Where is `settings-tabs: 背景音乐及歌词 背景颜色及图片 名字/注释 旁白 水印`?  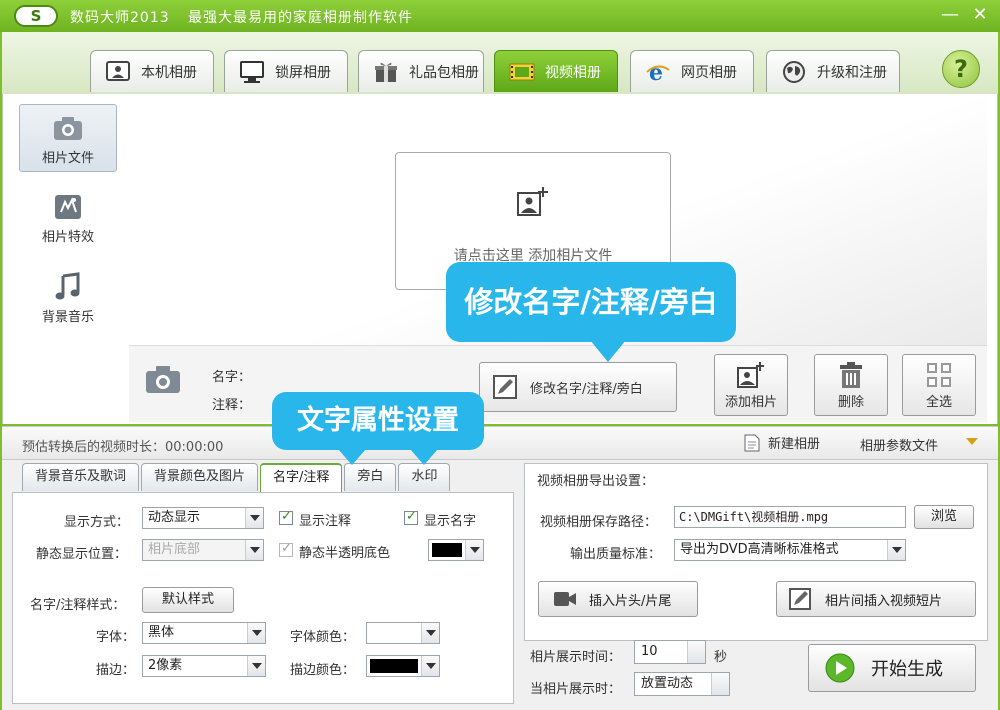
settings-tabs: 背景音乐及歌词 背景颜色及图片 名字/注释 旁白 水印 is located at coordinates (237, 478).